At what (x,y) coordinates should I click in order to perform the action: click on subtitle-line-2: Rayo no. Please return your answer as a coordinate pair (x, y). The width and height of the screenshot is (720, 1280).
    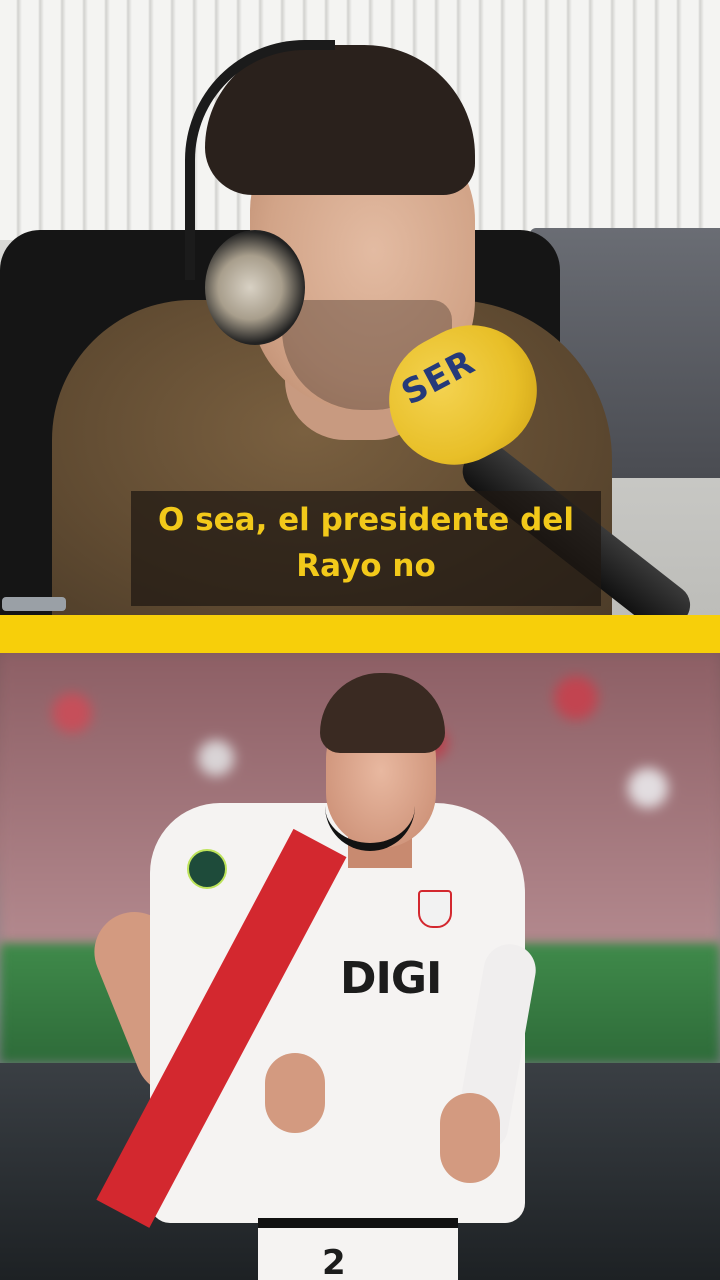
    Looking at the image, I should click on (366, 566).